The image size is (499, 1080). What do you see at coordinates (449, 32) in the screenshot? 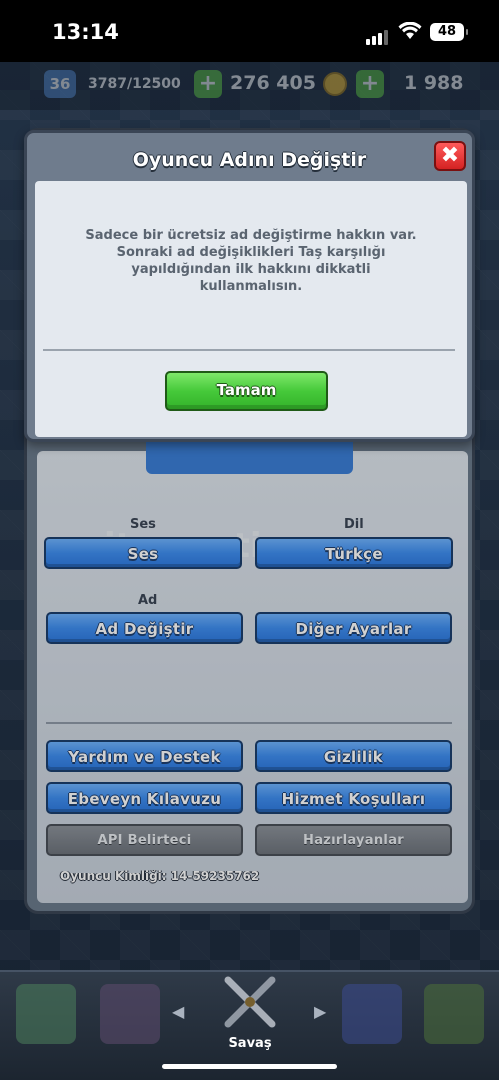
I see `battery-icon: 48` at bounding box center [449, 32].